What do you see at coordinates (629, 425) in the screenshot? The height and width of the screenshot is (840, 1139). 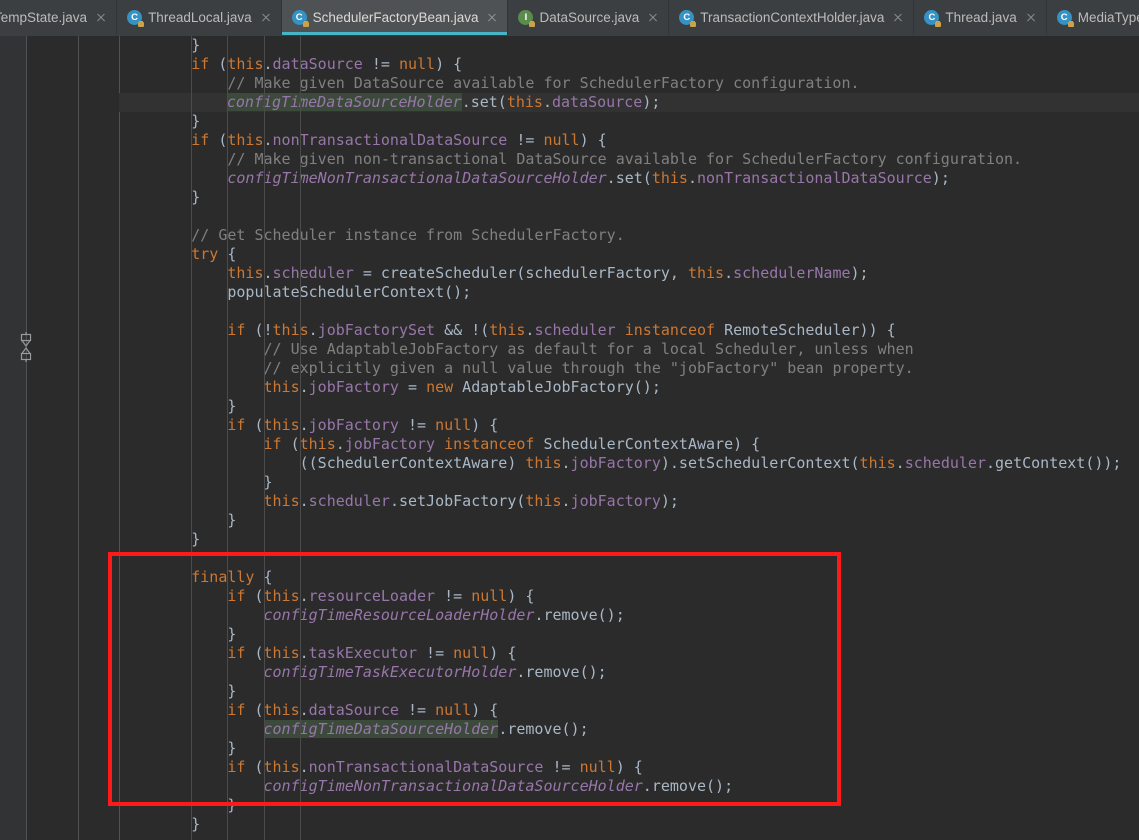 I see `code-line: if (this.jobFactory != null) {` at bounding box center [629, 425].